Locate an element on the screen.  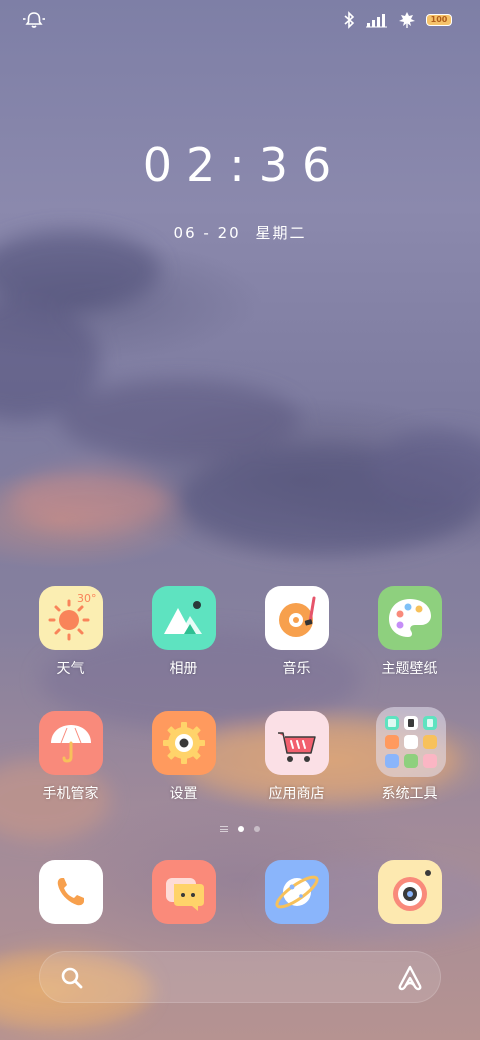
app-label: 天气 is located at coordinates (70, 669).